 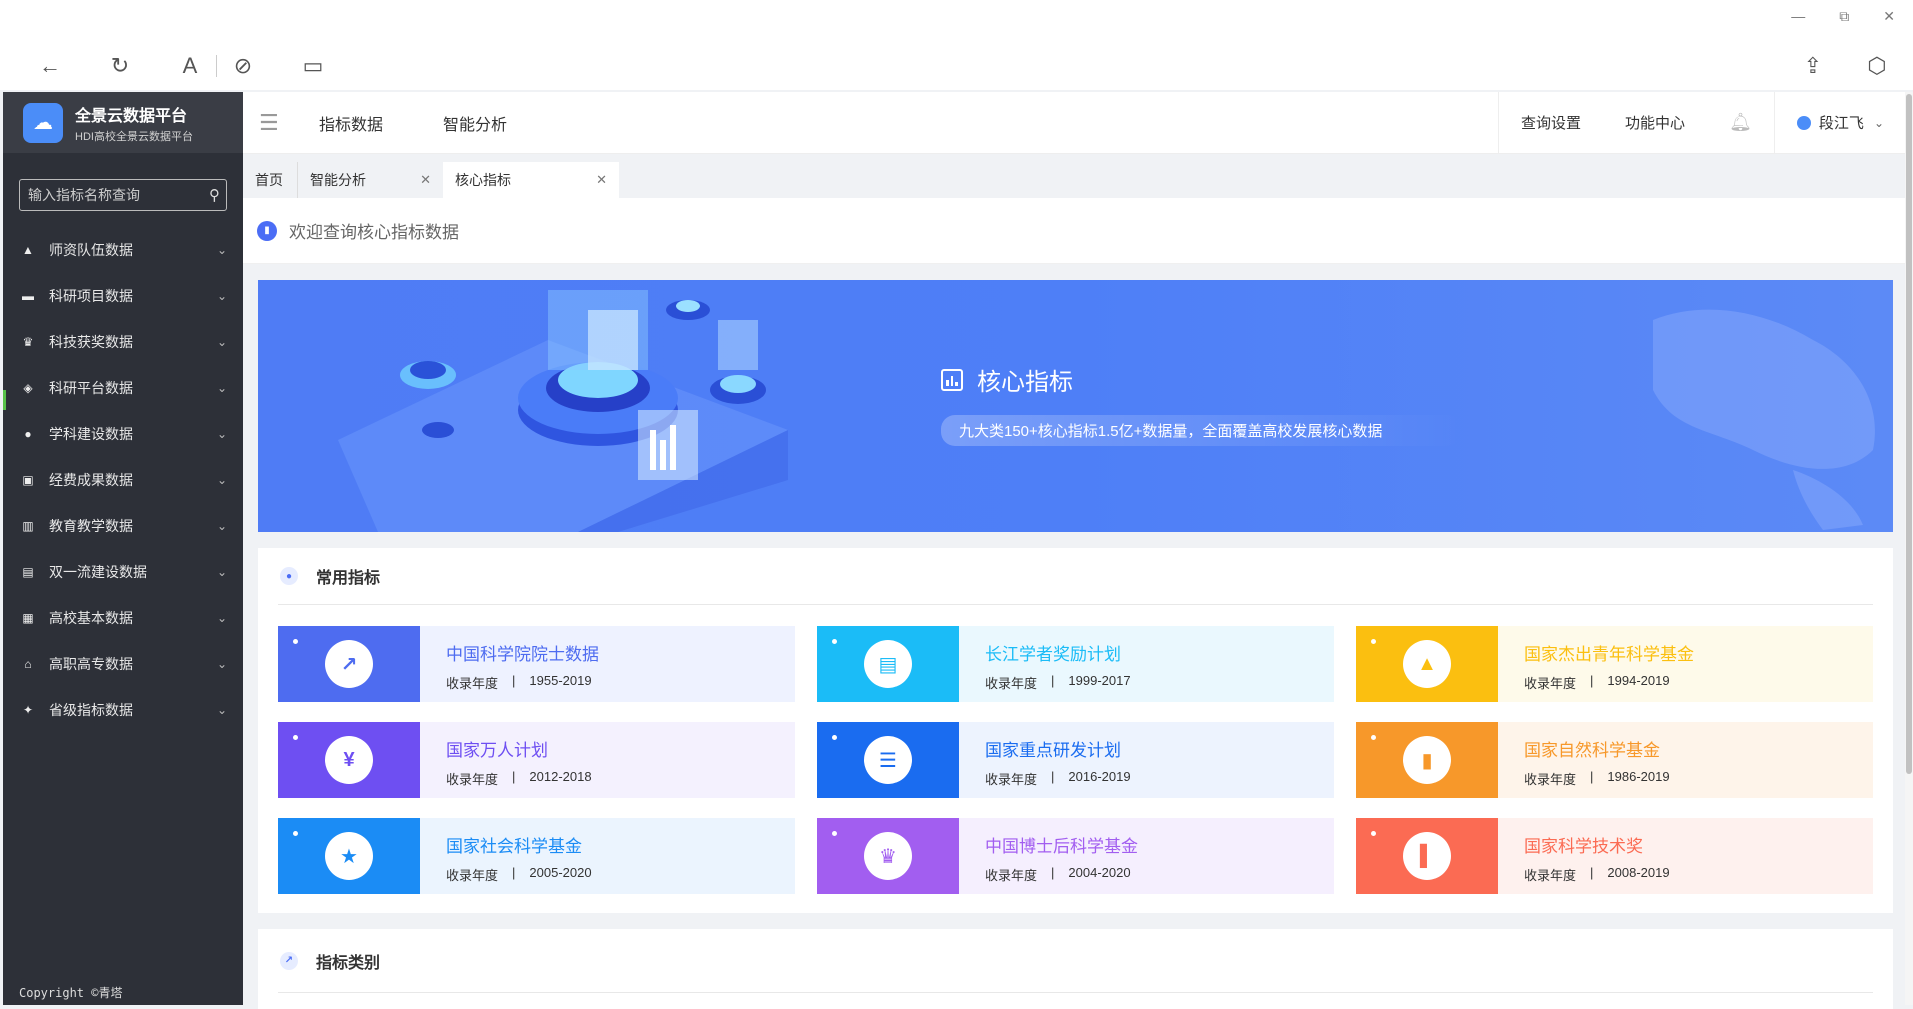 What do you see at coordinates (123, 342) in the screenshot?
I see `sidebar-item: ♛ 科技获奖数据 ⌄` at bounding box center [123, 342].